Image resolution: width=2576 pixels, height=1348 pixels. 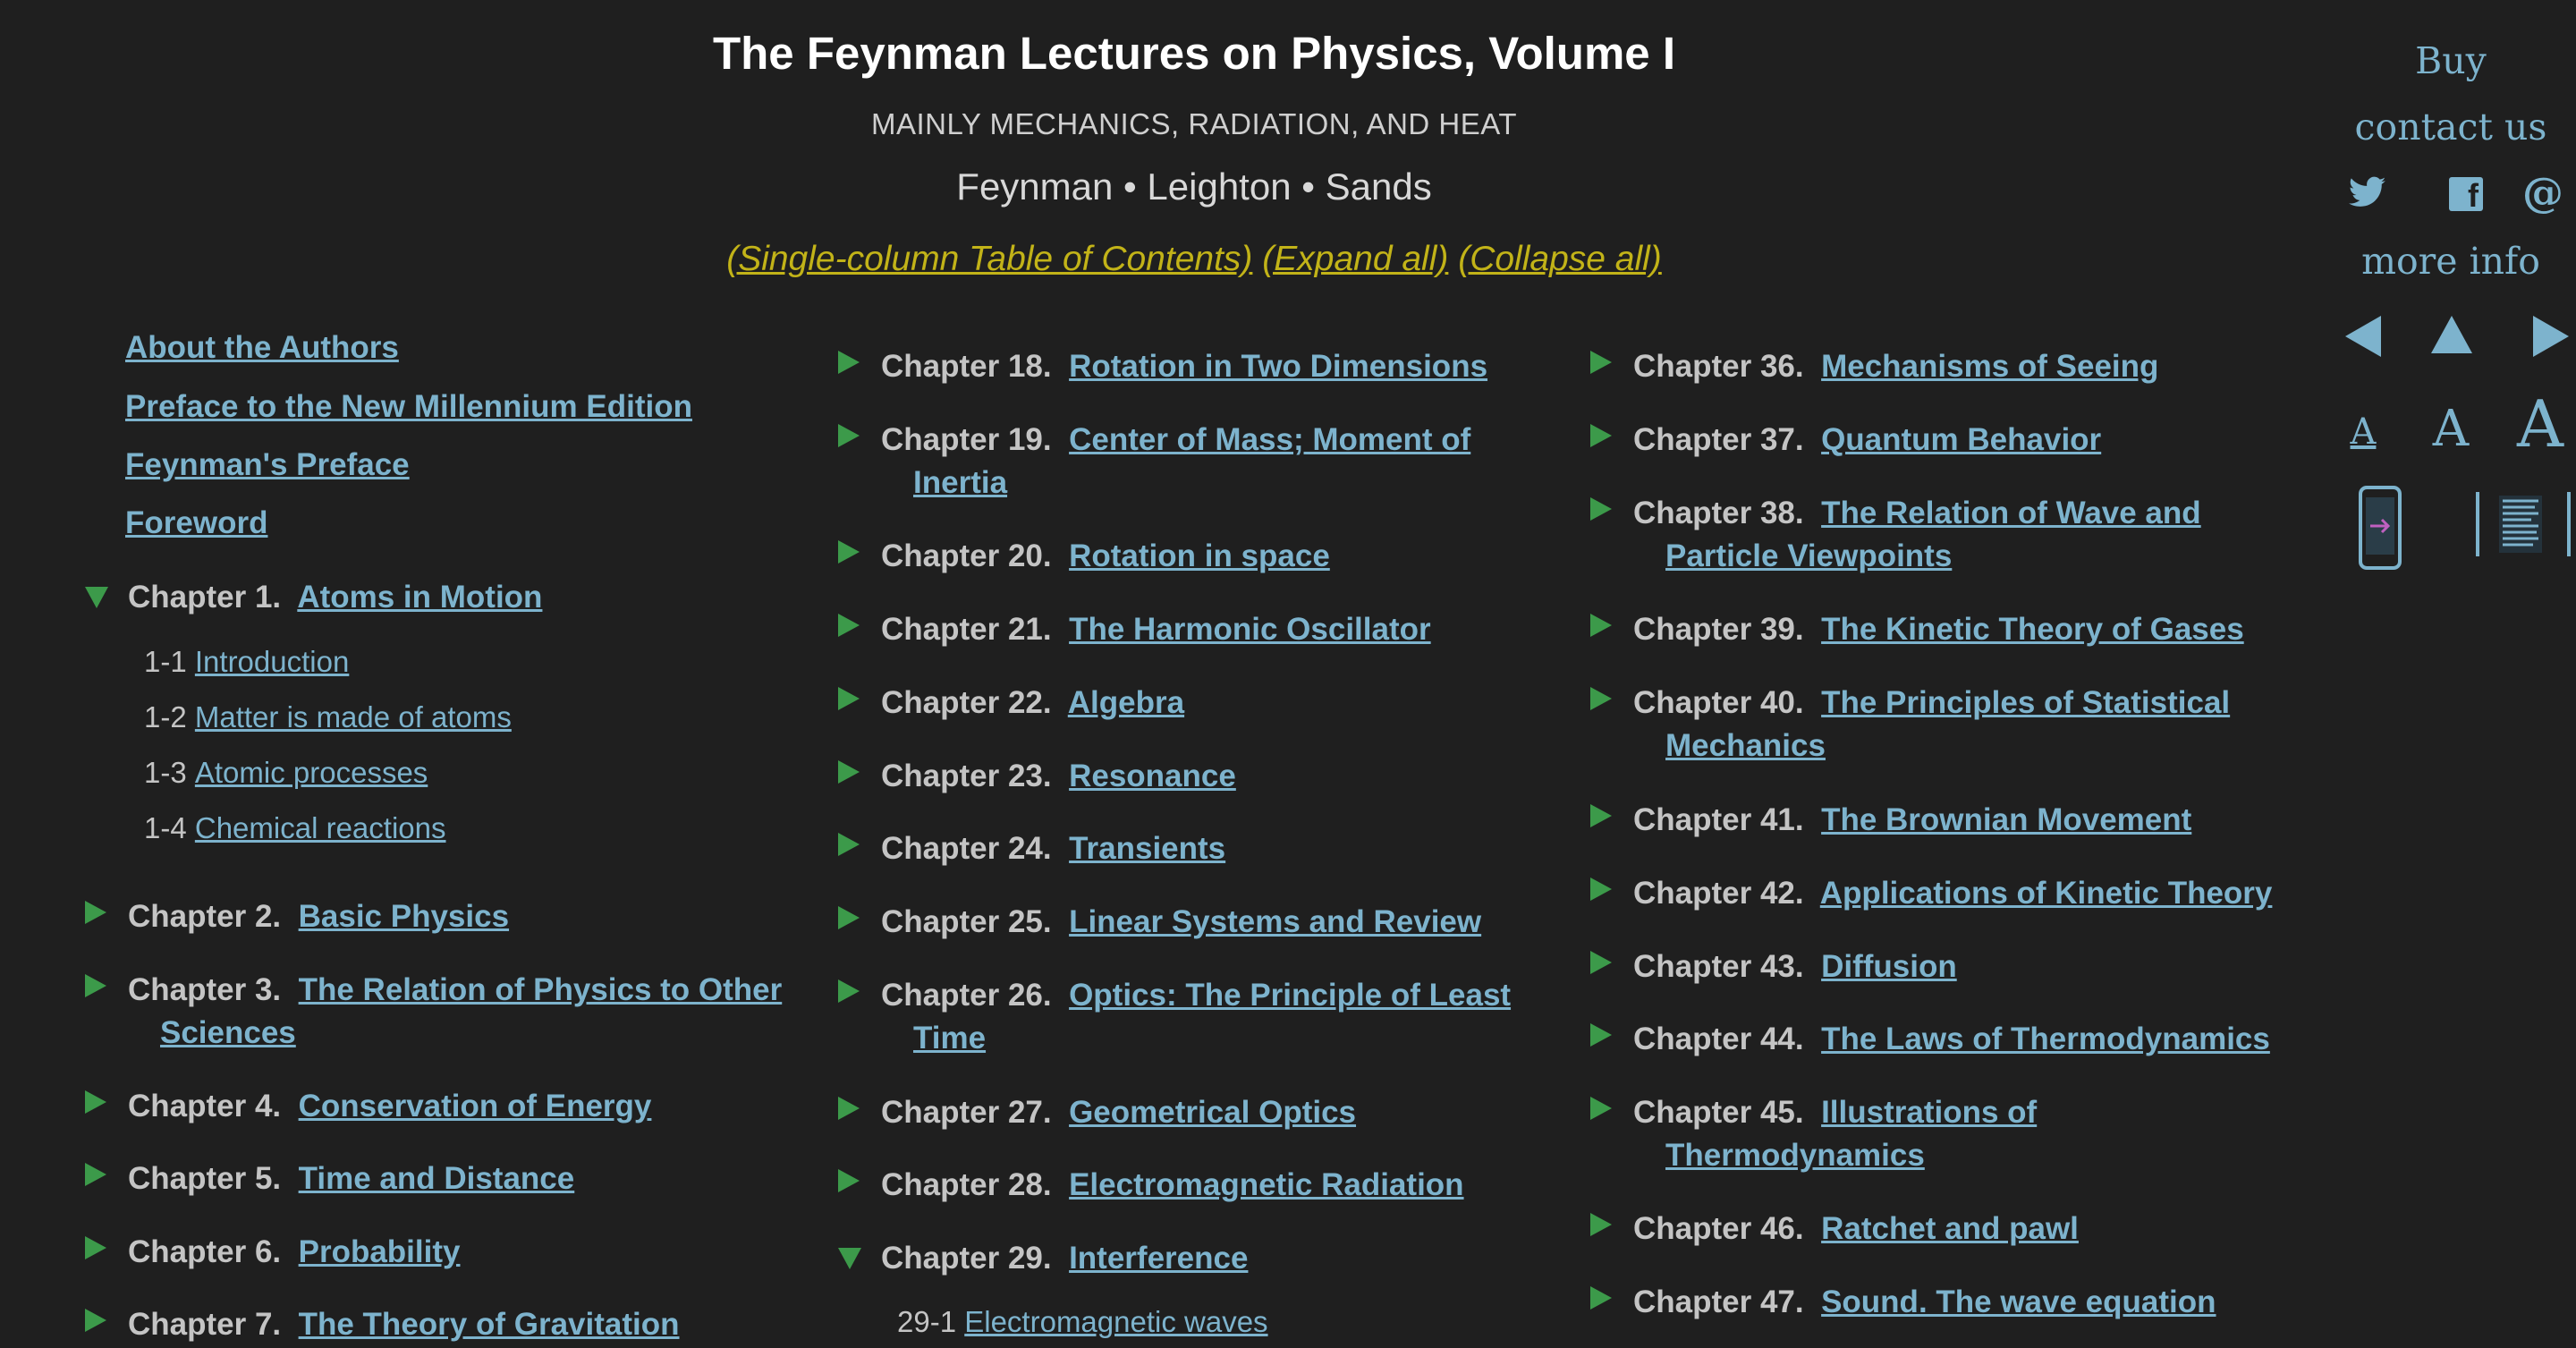 I want to click on expand-all-link: (Expand all), so click(x=1355, y=259).